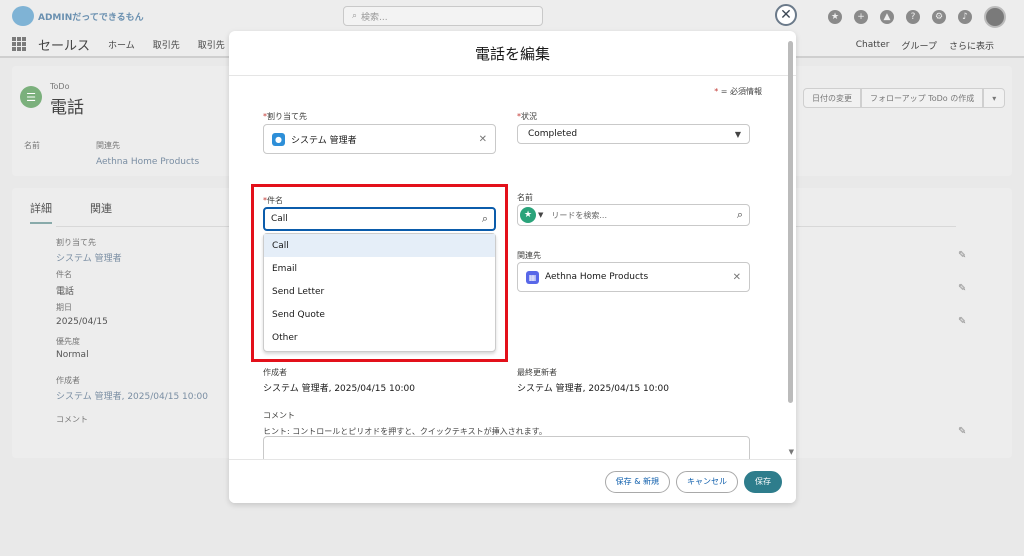 The width and height of the screenshot is (1024, 556). Describe the element at coordinates (275, 372) in the screenshot. I see `created-by-label: 作成者` at that location.